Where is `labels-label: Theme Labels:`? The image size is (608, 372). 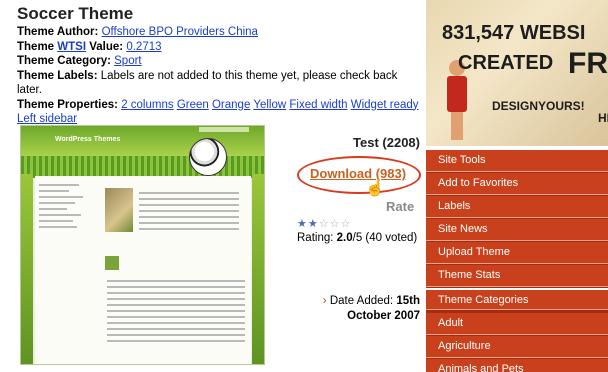 labels-label: Theme Labels: is located at coordinates (57, 75).